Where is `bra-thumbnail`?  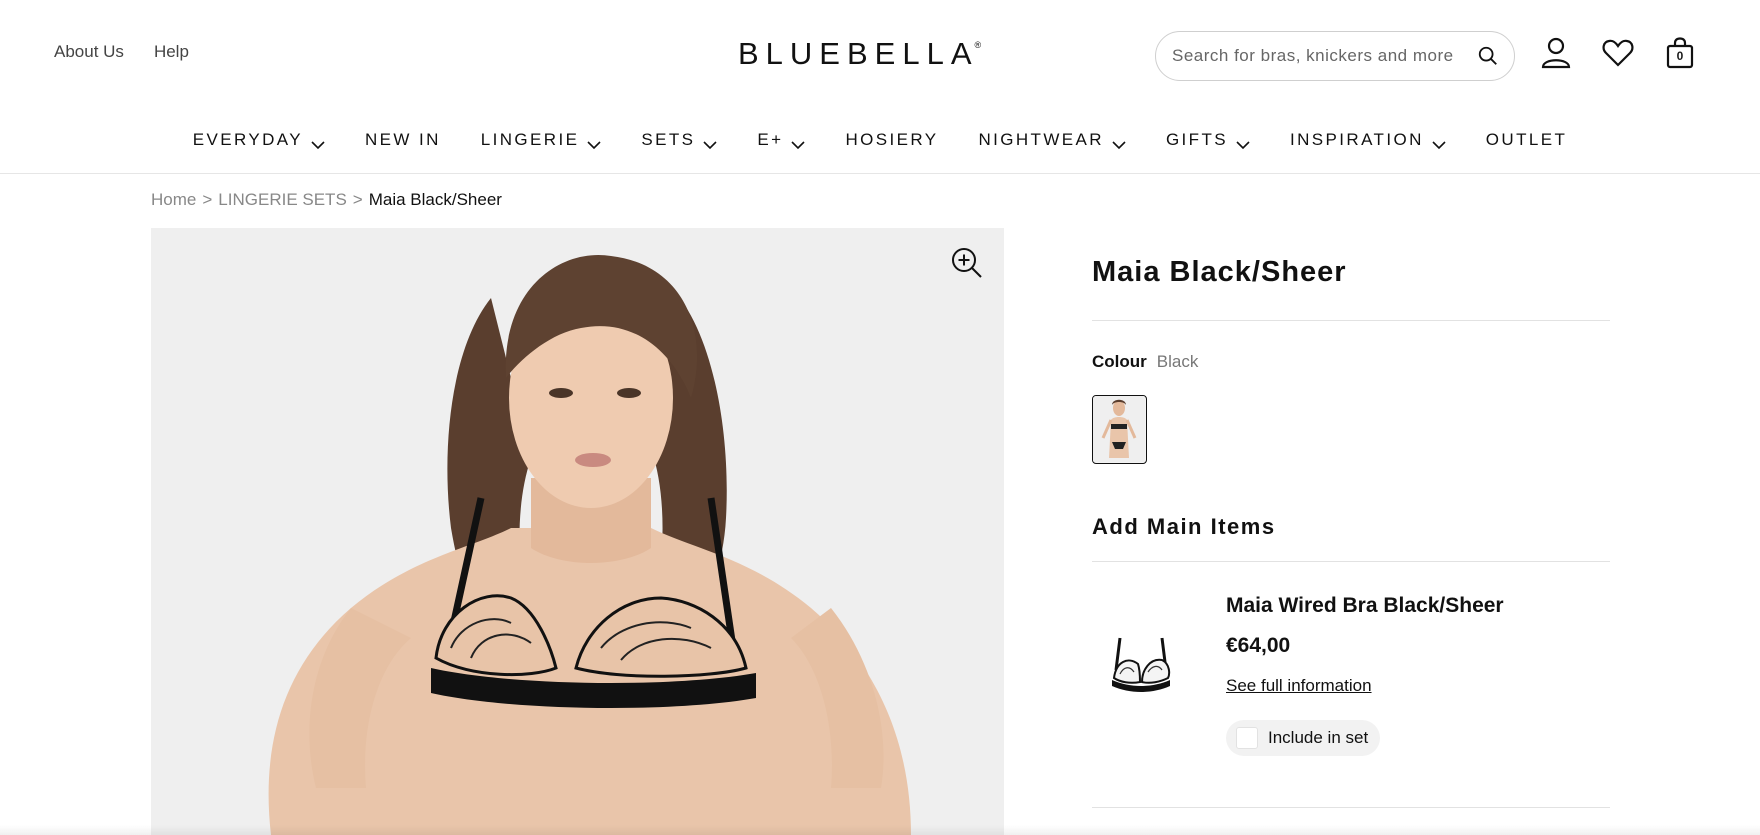
bra-thumbnail is located at coordinates (1141, 664).